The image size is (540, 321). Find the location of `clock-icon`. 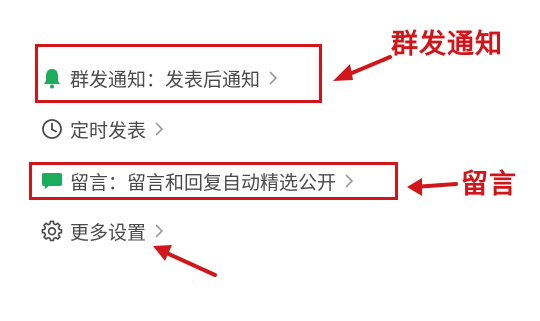

clock-icon is located at coordinates (52, 129).